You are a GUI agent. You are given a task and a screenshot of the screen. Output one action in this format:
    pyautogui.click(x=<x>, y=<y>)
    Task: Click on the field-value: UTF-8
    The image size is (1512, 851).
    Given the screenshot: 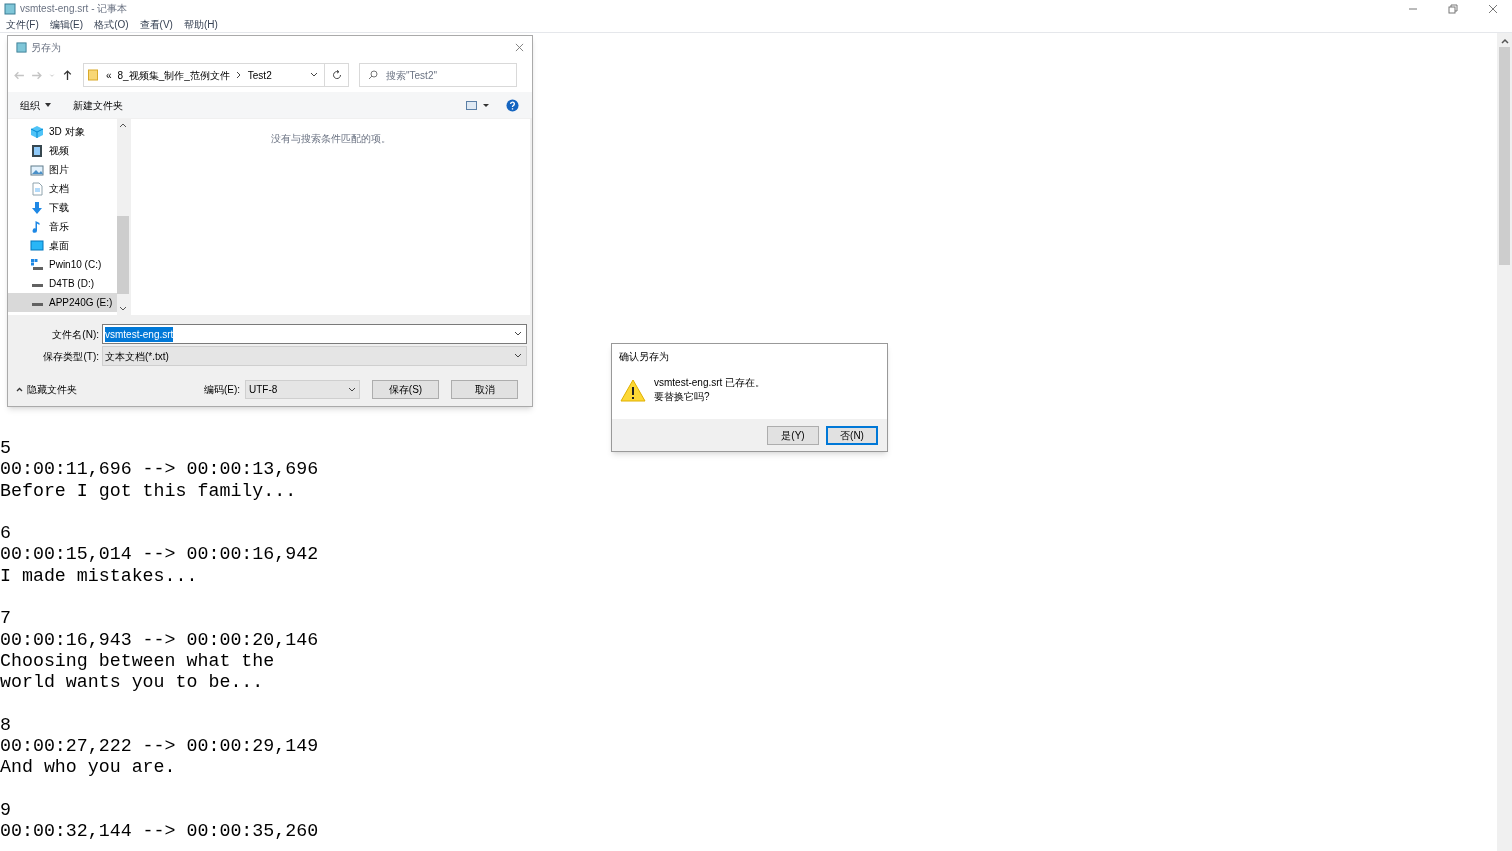 What is the action you would take?
    pyautogui.click(x=263, y=390)
    